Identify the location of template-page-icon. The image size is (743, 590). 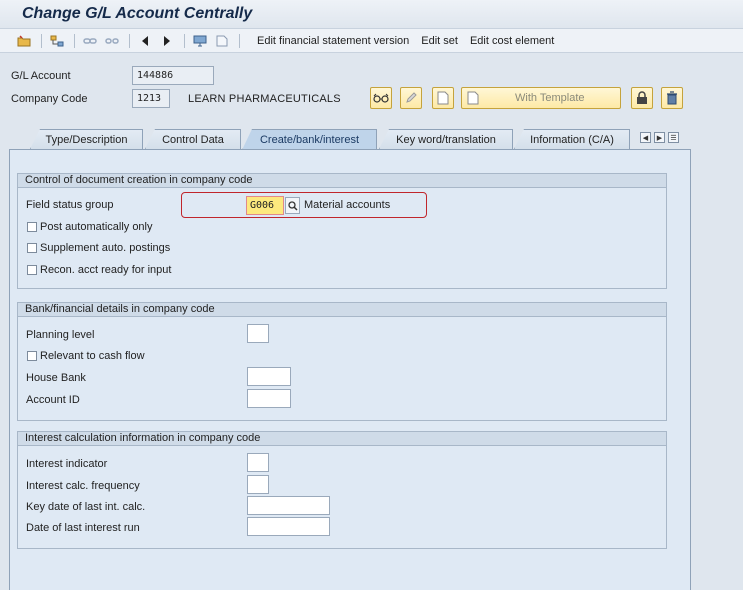
(473, 98).